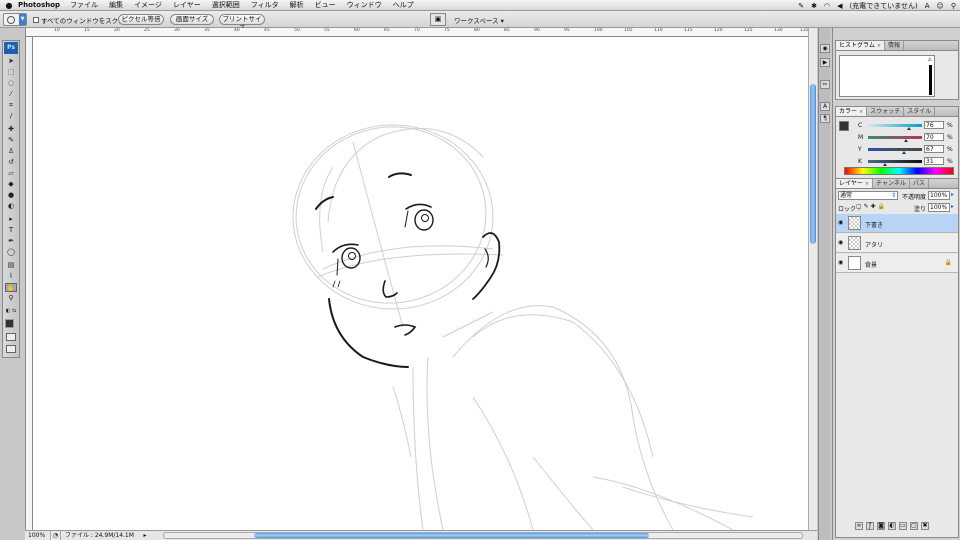 Image resolution: width=960 pixels, height=540 pixels. Describe the element at coordinates (883, 6) in the screenshot. I see `battery-status: (充電できていません)` at that location.